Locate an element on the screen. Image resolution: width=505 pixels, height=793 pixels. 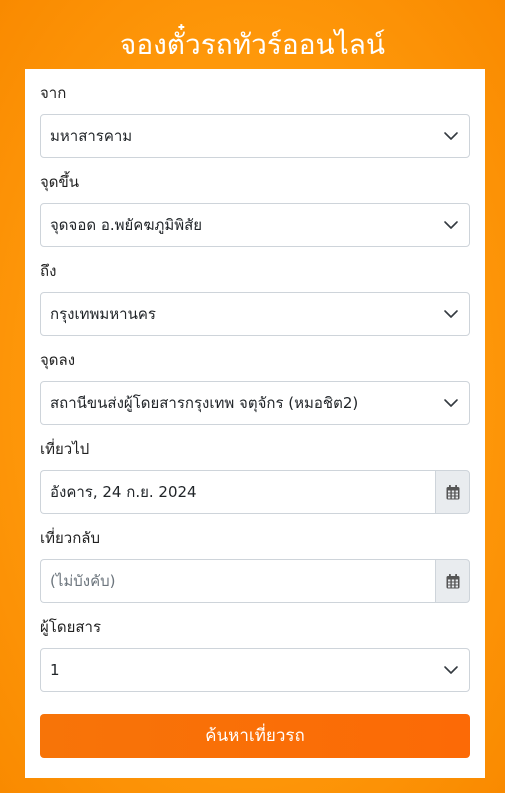
pickup-value: จุดจอด อ.พยัคฆภูมิพิสัย is located at coordinates (126, 225).